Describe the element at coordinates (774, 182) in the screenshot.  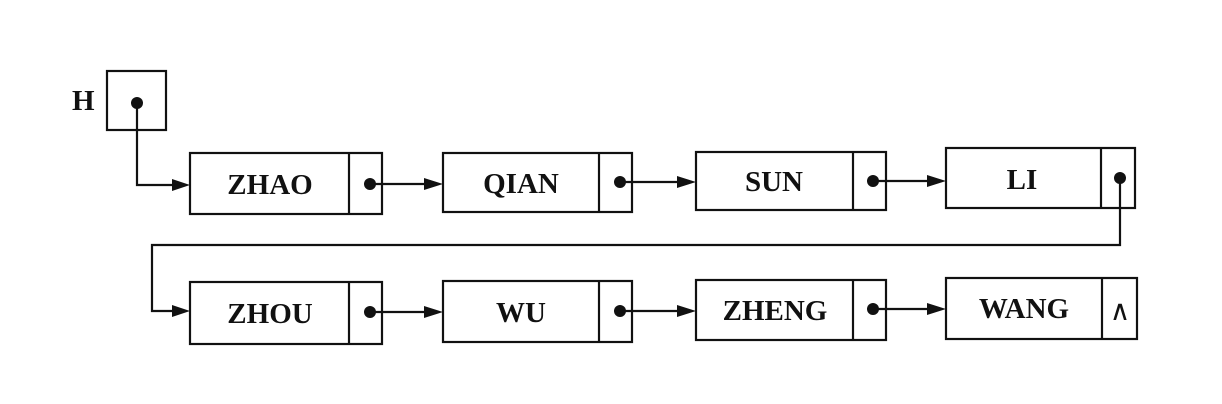
I see `node-data-sun: SUN` at that location.